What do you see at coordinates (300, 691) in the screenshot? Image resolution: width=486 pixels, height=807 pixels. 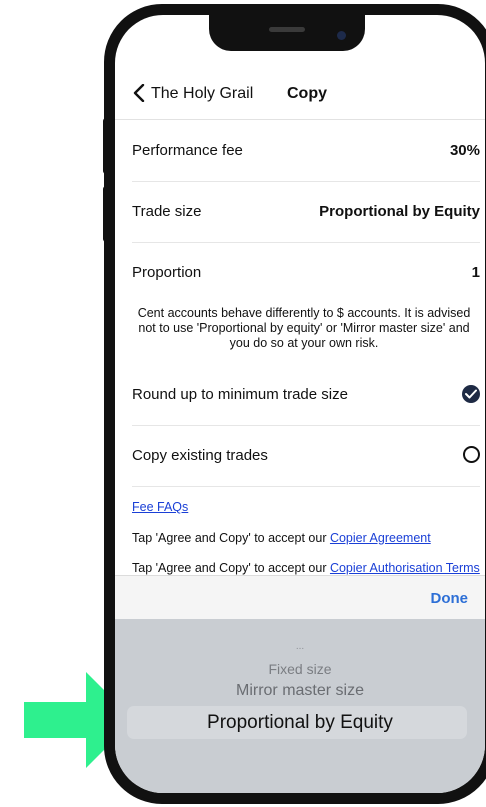 I see `picker-option-mirror-master-size: Mirror master size` at bounding box center [300, 691].